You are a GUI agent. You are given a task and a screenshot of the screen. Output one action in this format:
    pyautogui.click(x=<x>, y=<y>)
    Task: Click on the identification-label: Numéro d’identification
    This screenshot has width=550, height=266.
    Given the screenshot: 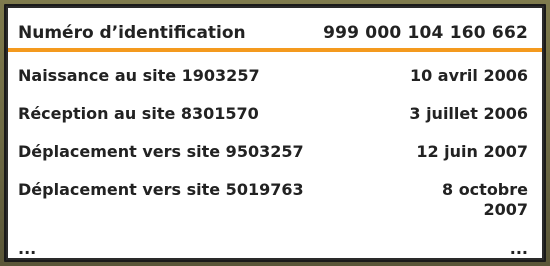 What is the action you would take?
    pyautogui.click(x=132, y=33)
    